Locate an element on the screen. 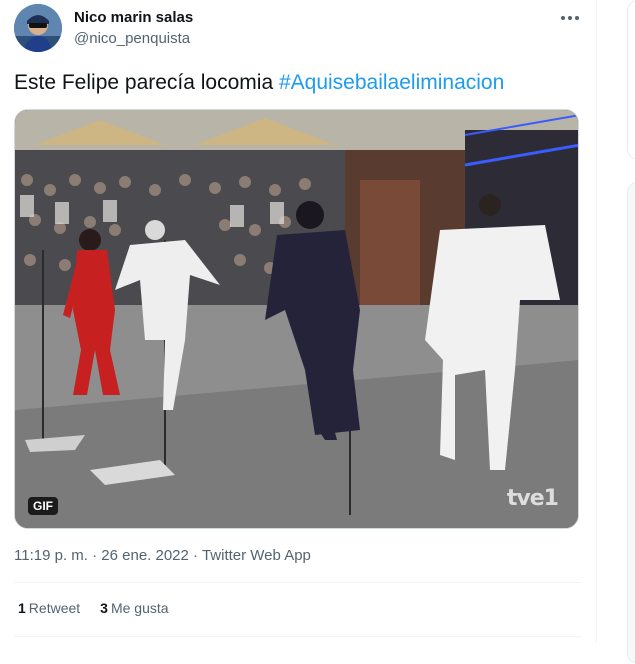 This screenshot has height=664, width=635. retweets-label: Retweet is located at coordinates (54, 608).